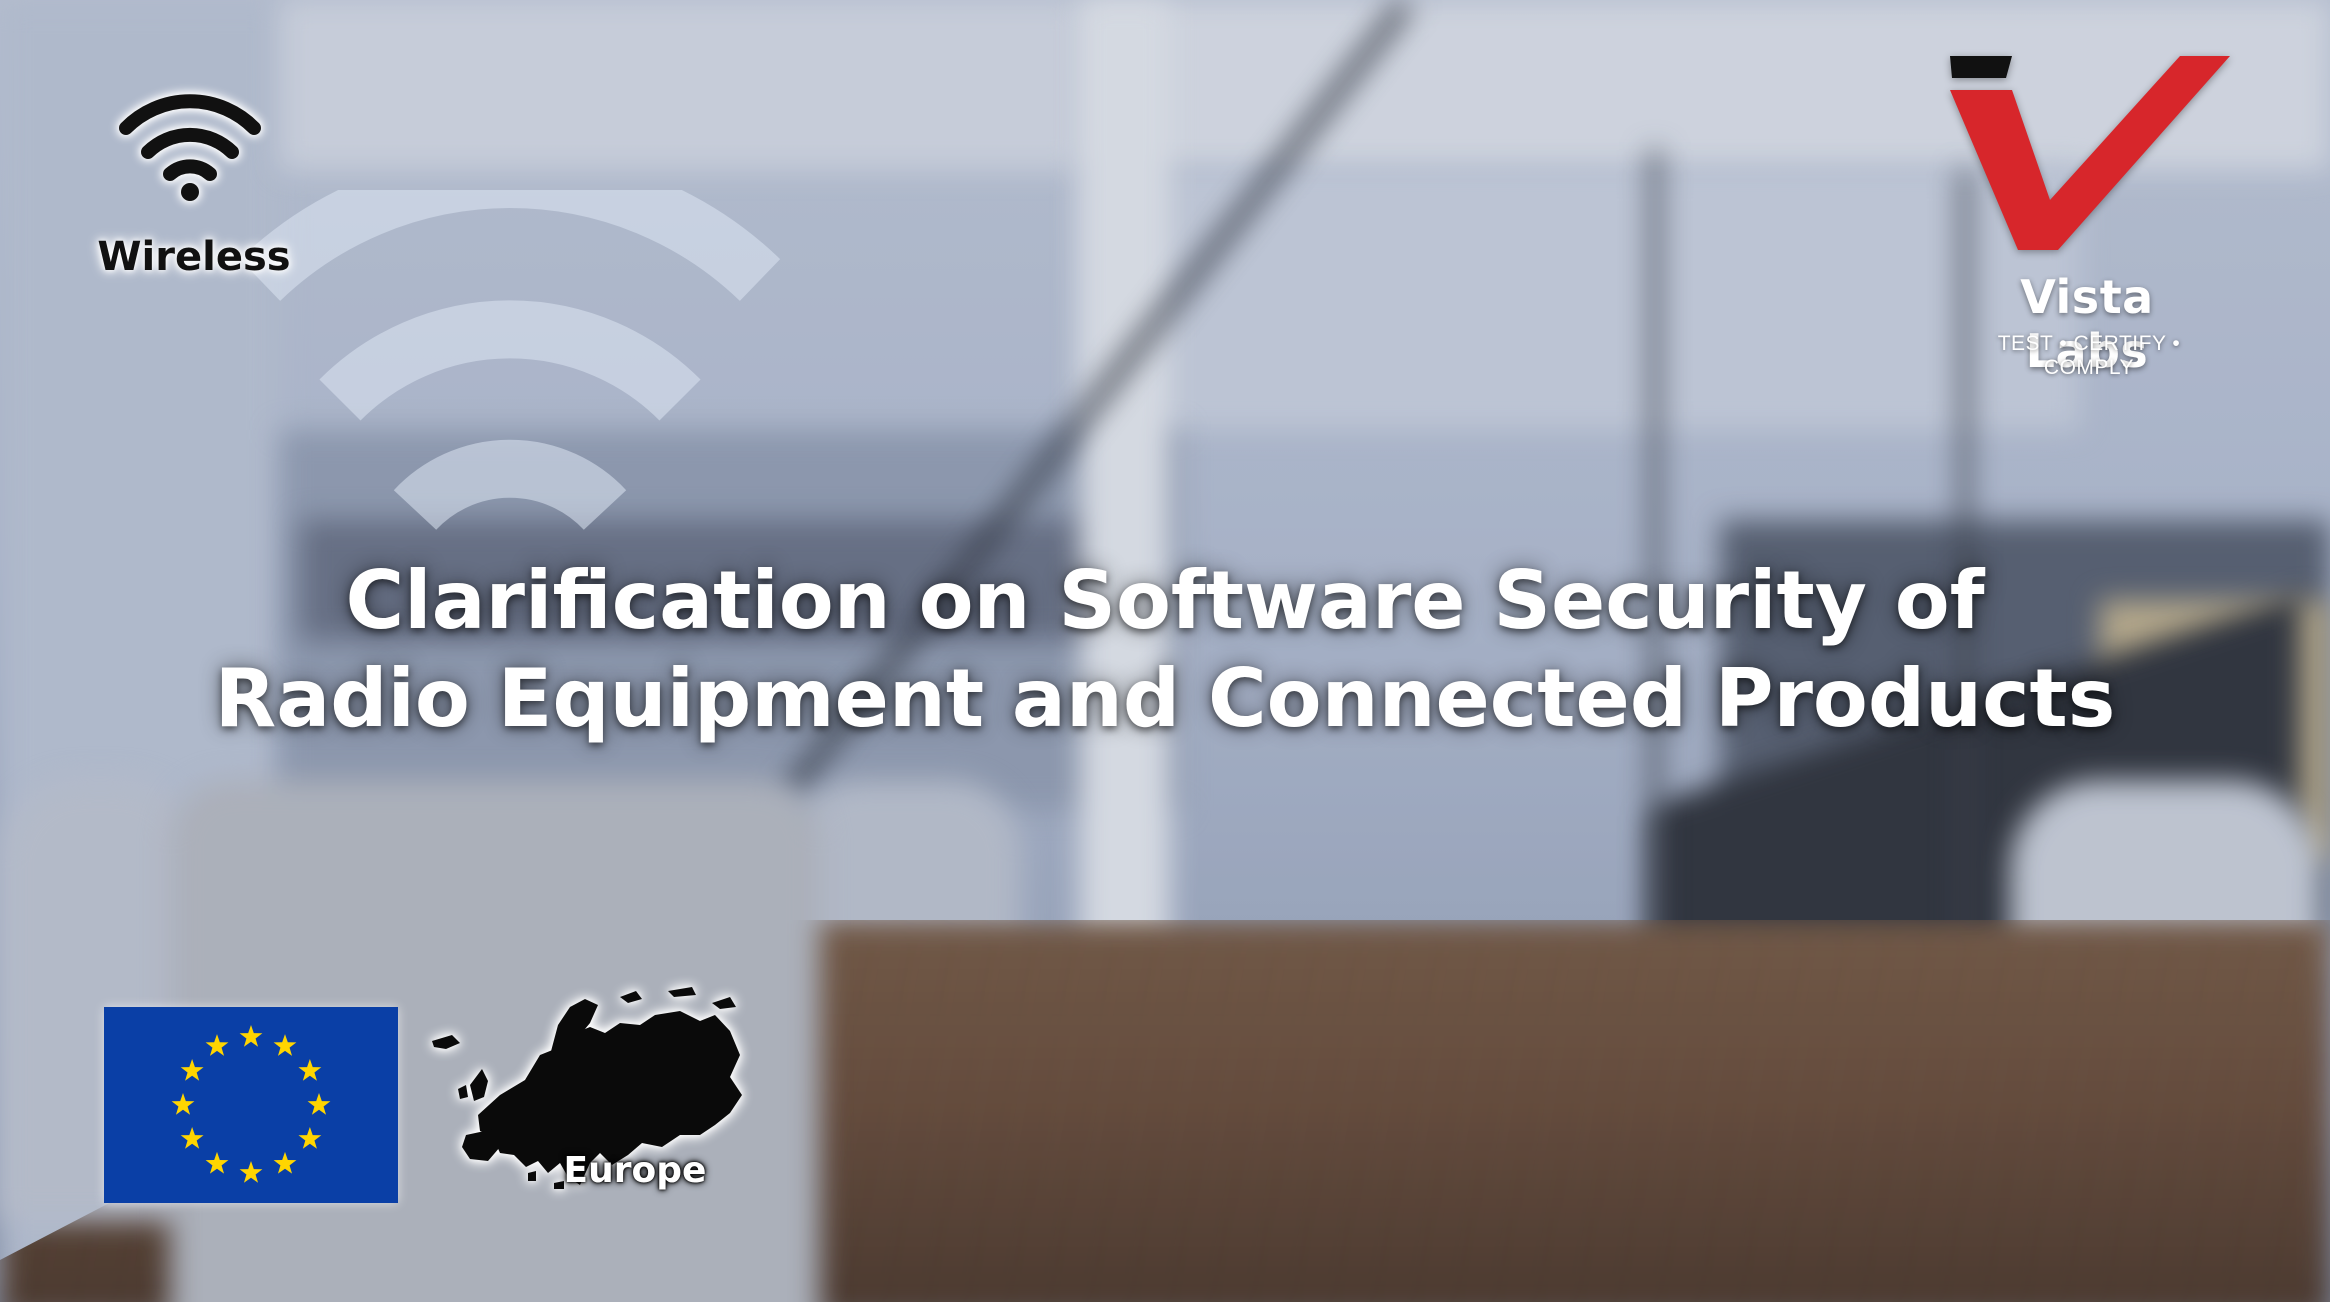 This screenshot has height=1302, width=2330. Describe the element at coordinates (2089, 355) in the screenshot. I see `logo-tagline: TEST • CERTIFY • COMPLY` at that location.